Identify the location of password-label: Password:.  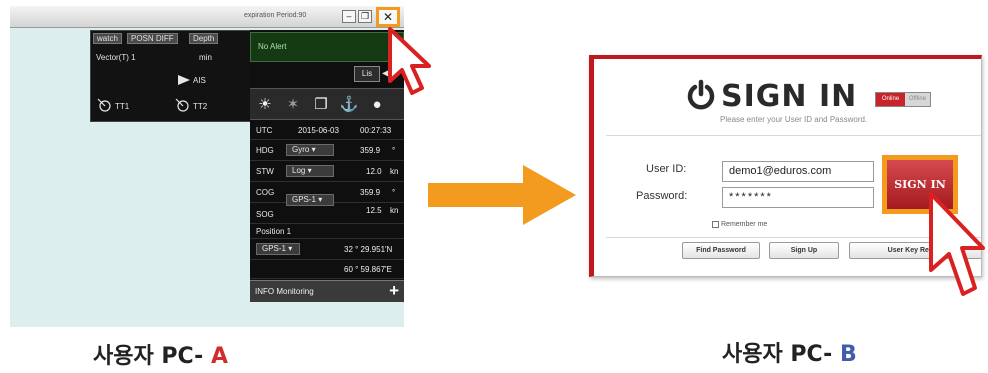
(662, 196).